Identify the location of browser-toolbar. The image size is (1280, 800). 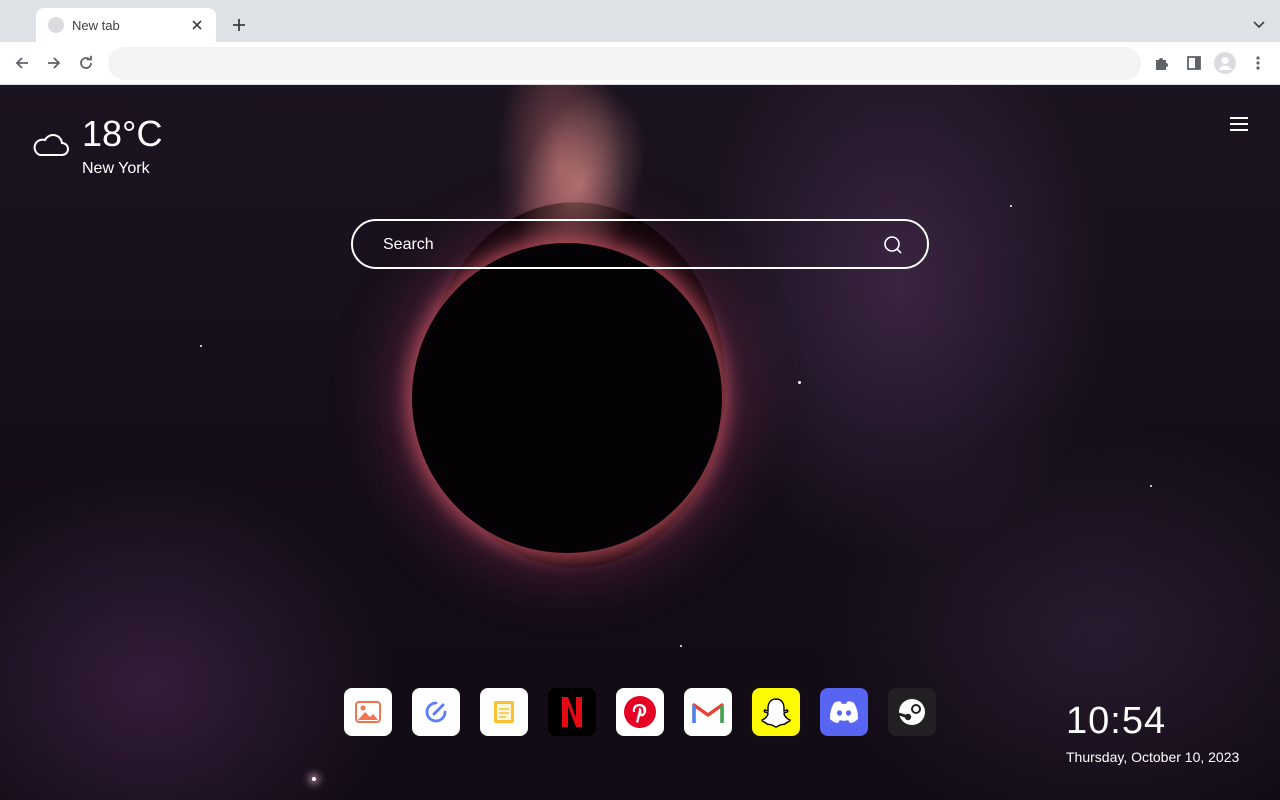
(640, 63).